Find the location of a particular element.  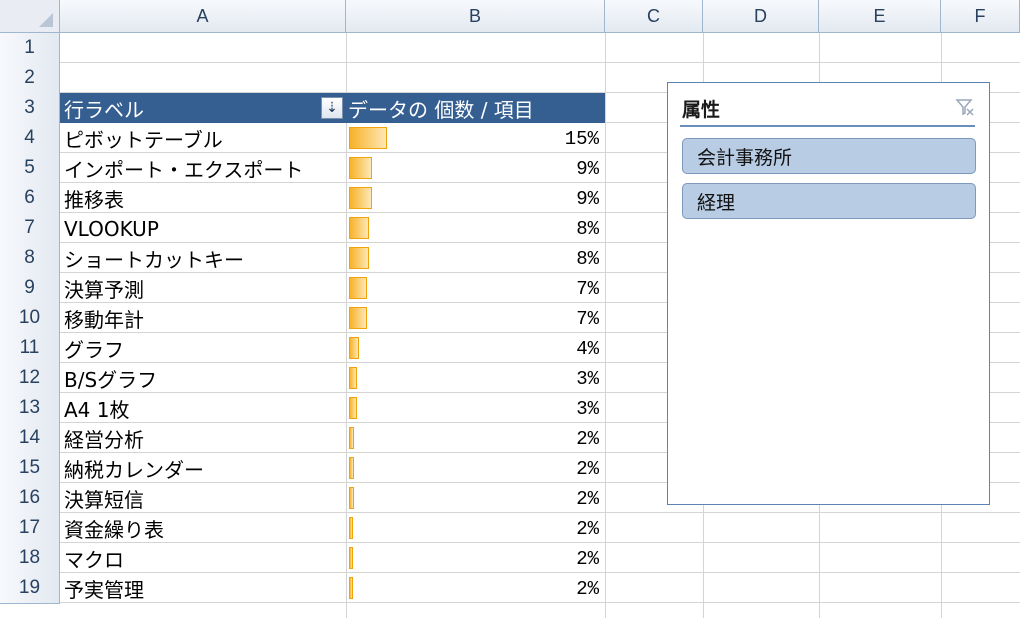

pivot-row: 資金繰り表 2% is located at coordinates (332, 528).